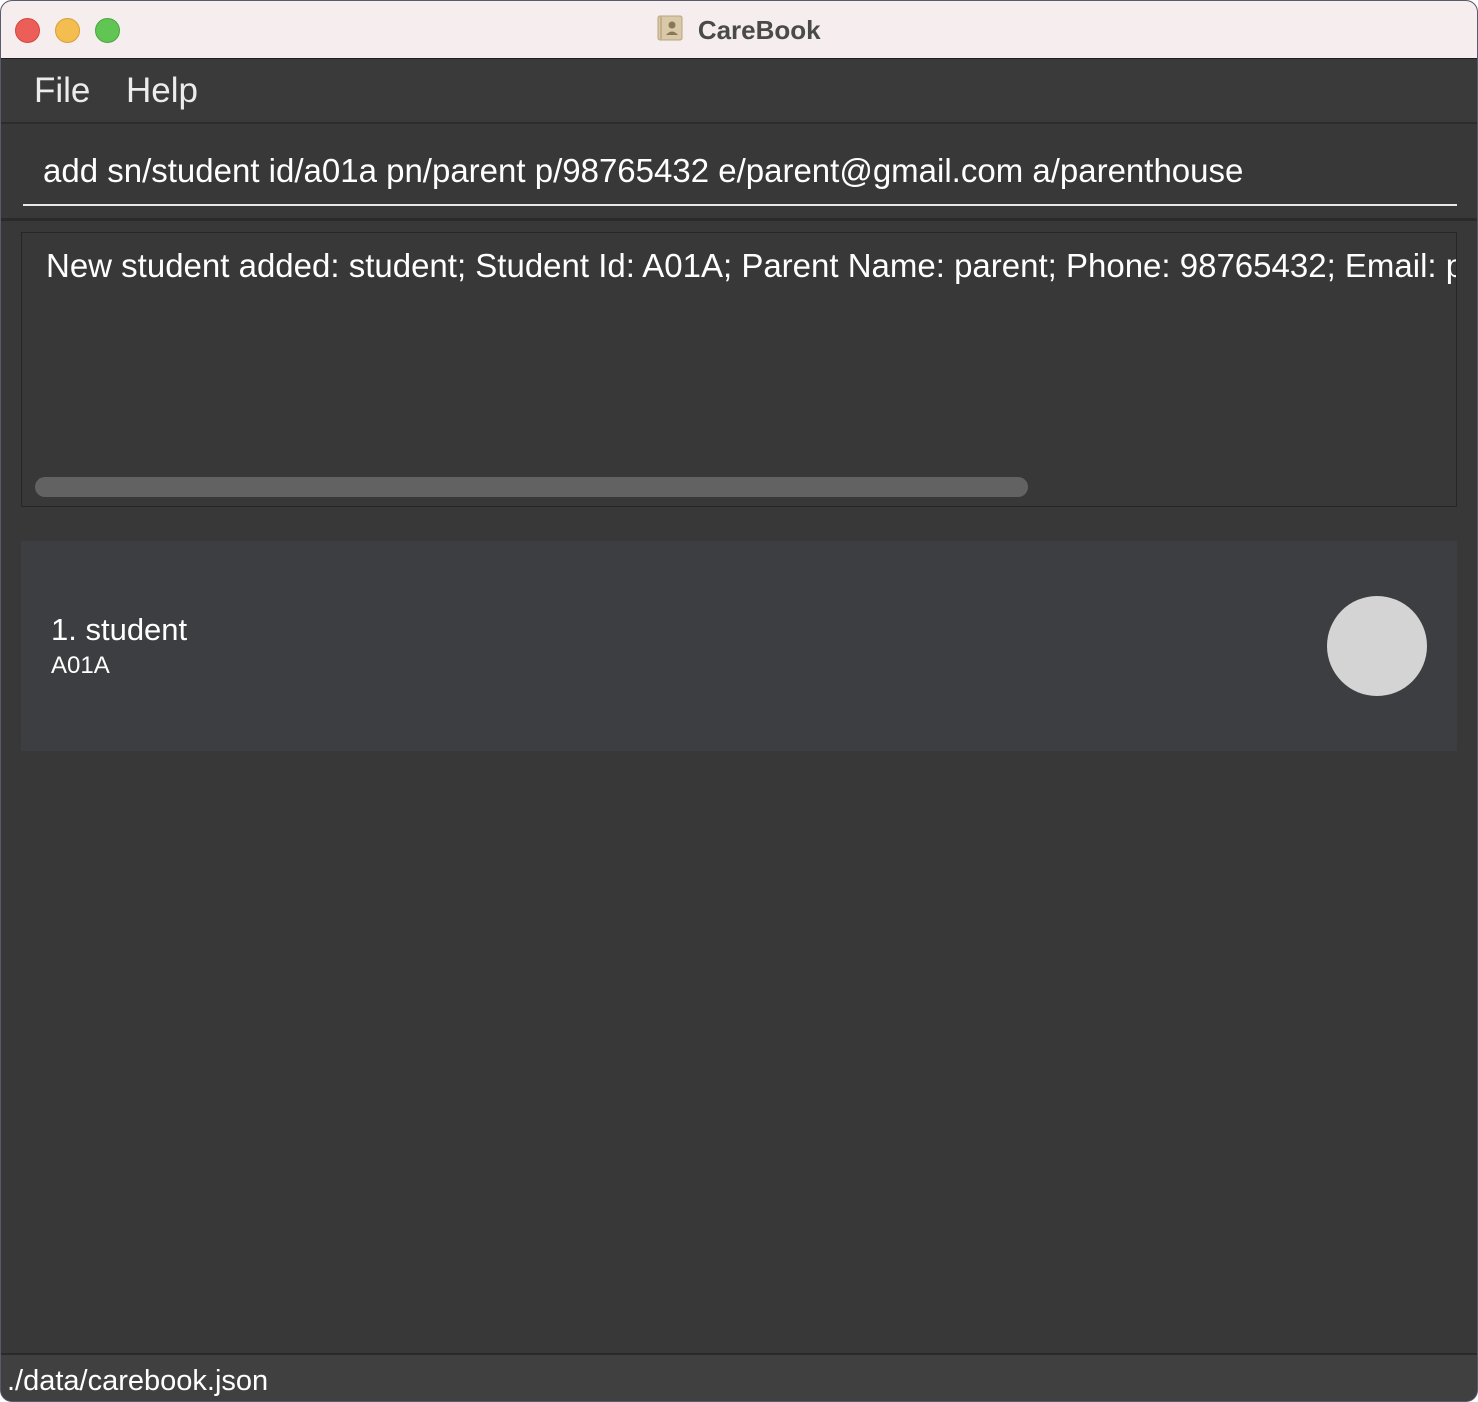 The image size is (1478, 1402). What do you see at coordinates (759, 30) in the screenshot?
I see `window-title: CareBook` at bounding box center [759, 30].